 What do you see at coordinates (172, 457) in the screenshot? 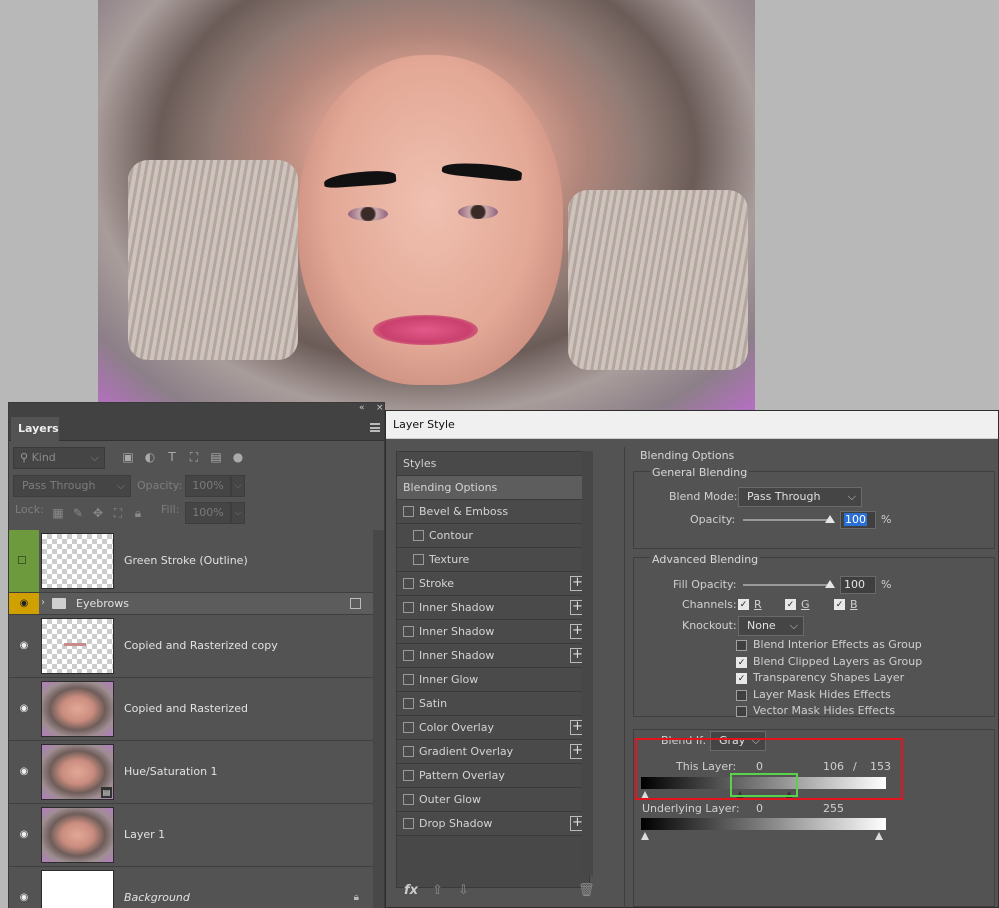
I see `type-filter-icon: T` at bounding box center [172, 457].